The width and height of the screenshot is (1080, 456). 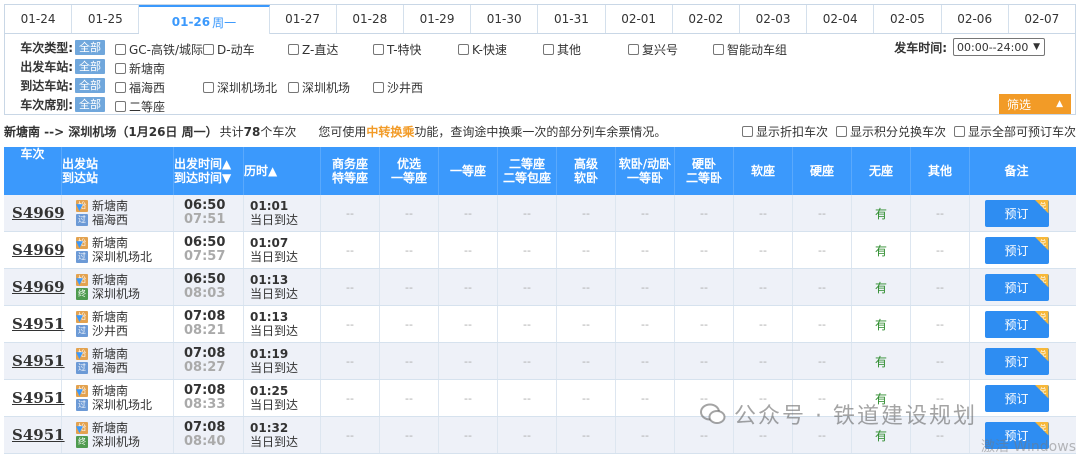 What do you see at coordinates (773, 19) in the screenshot?
I see `date-tab-02-03: 02-03` at bounding box center [773, 19].